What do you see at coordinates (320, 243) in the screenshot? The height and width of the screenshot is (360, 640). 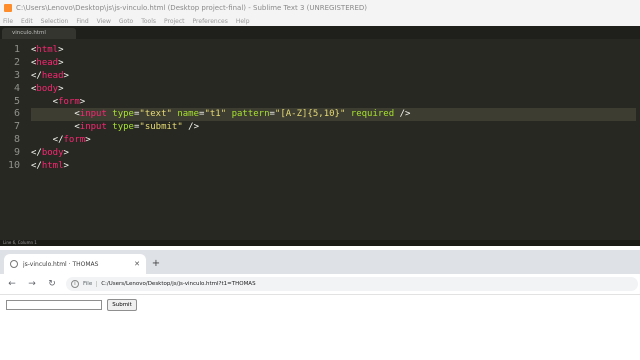 I see `editor-status-bar: Line 6, Column 1` at bounding box center [320, 243].